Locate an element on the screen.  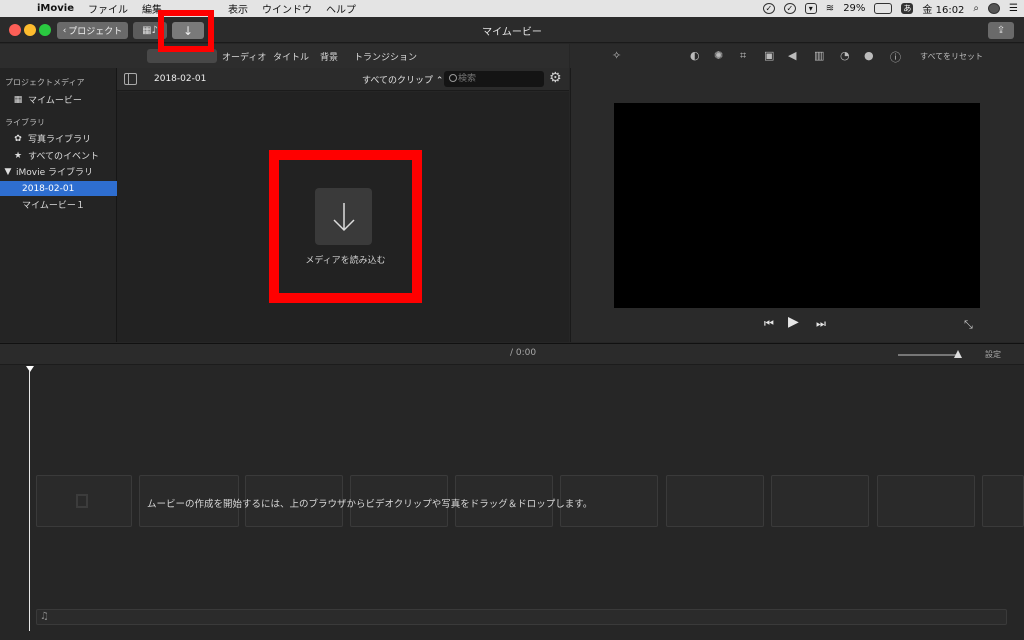
music-note-icon: ♫ is located at coordinates (44, 616).